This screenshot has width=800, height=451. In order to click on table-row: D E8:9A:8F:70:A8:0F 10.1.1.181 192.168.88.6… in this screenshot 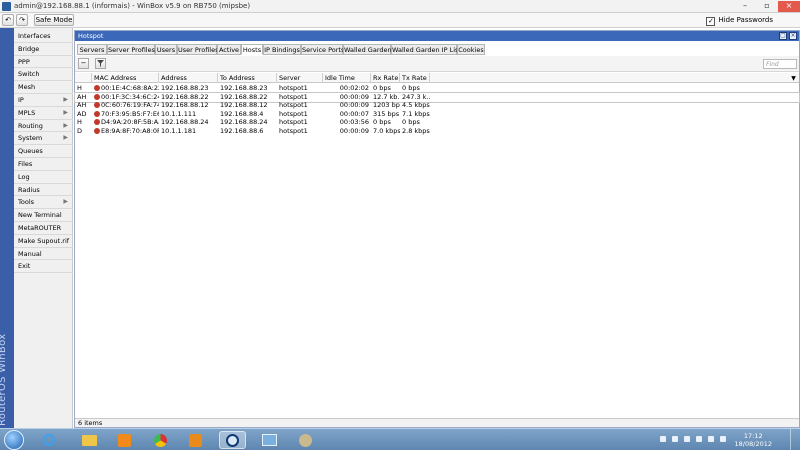, I will do `click(437, 131)`.